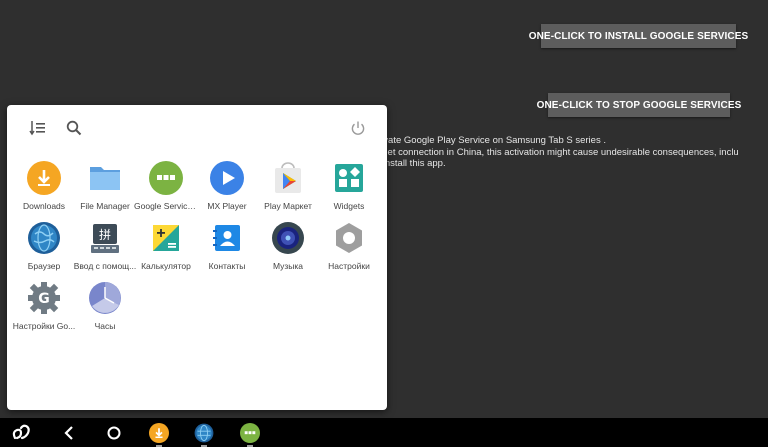 Image resolution: width=768 pixels, height=447 pixels. I want to click on app-label: Калькулятор, so click(166, 266).